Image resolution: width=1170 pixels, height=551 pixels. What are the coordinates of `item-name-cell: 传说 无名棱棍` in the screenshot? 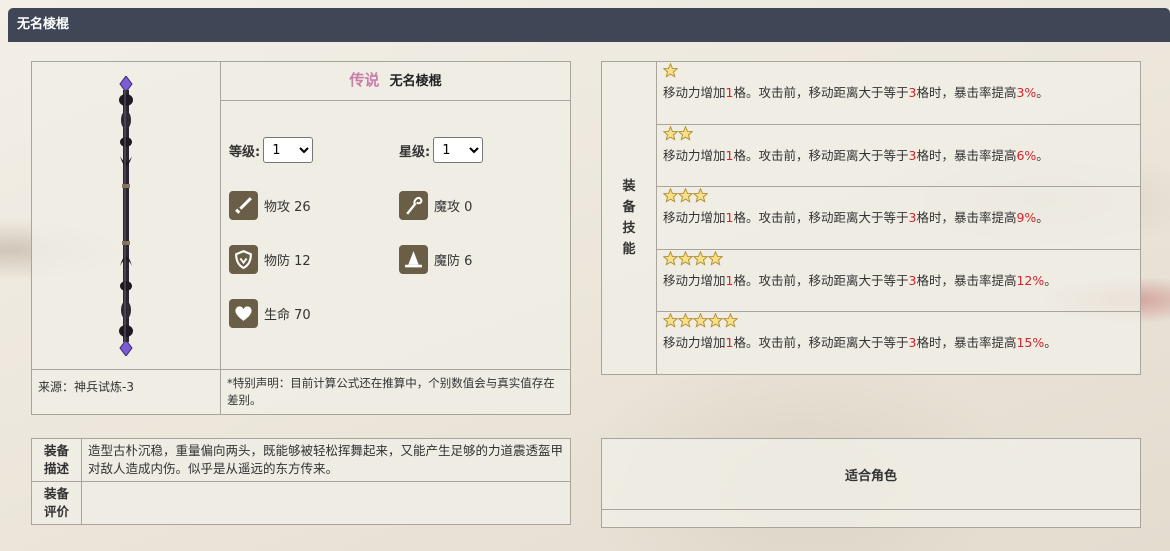 It's located at (395, 81).